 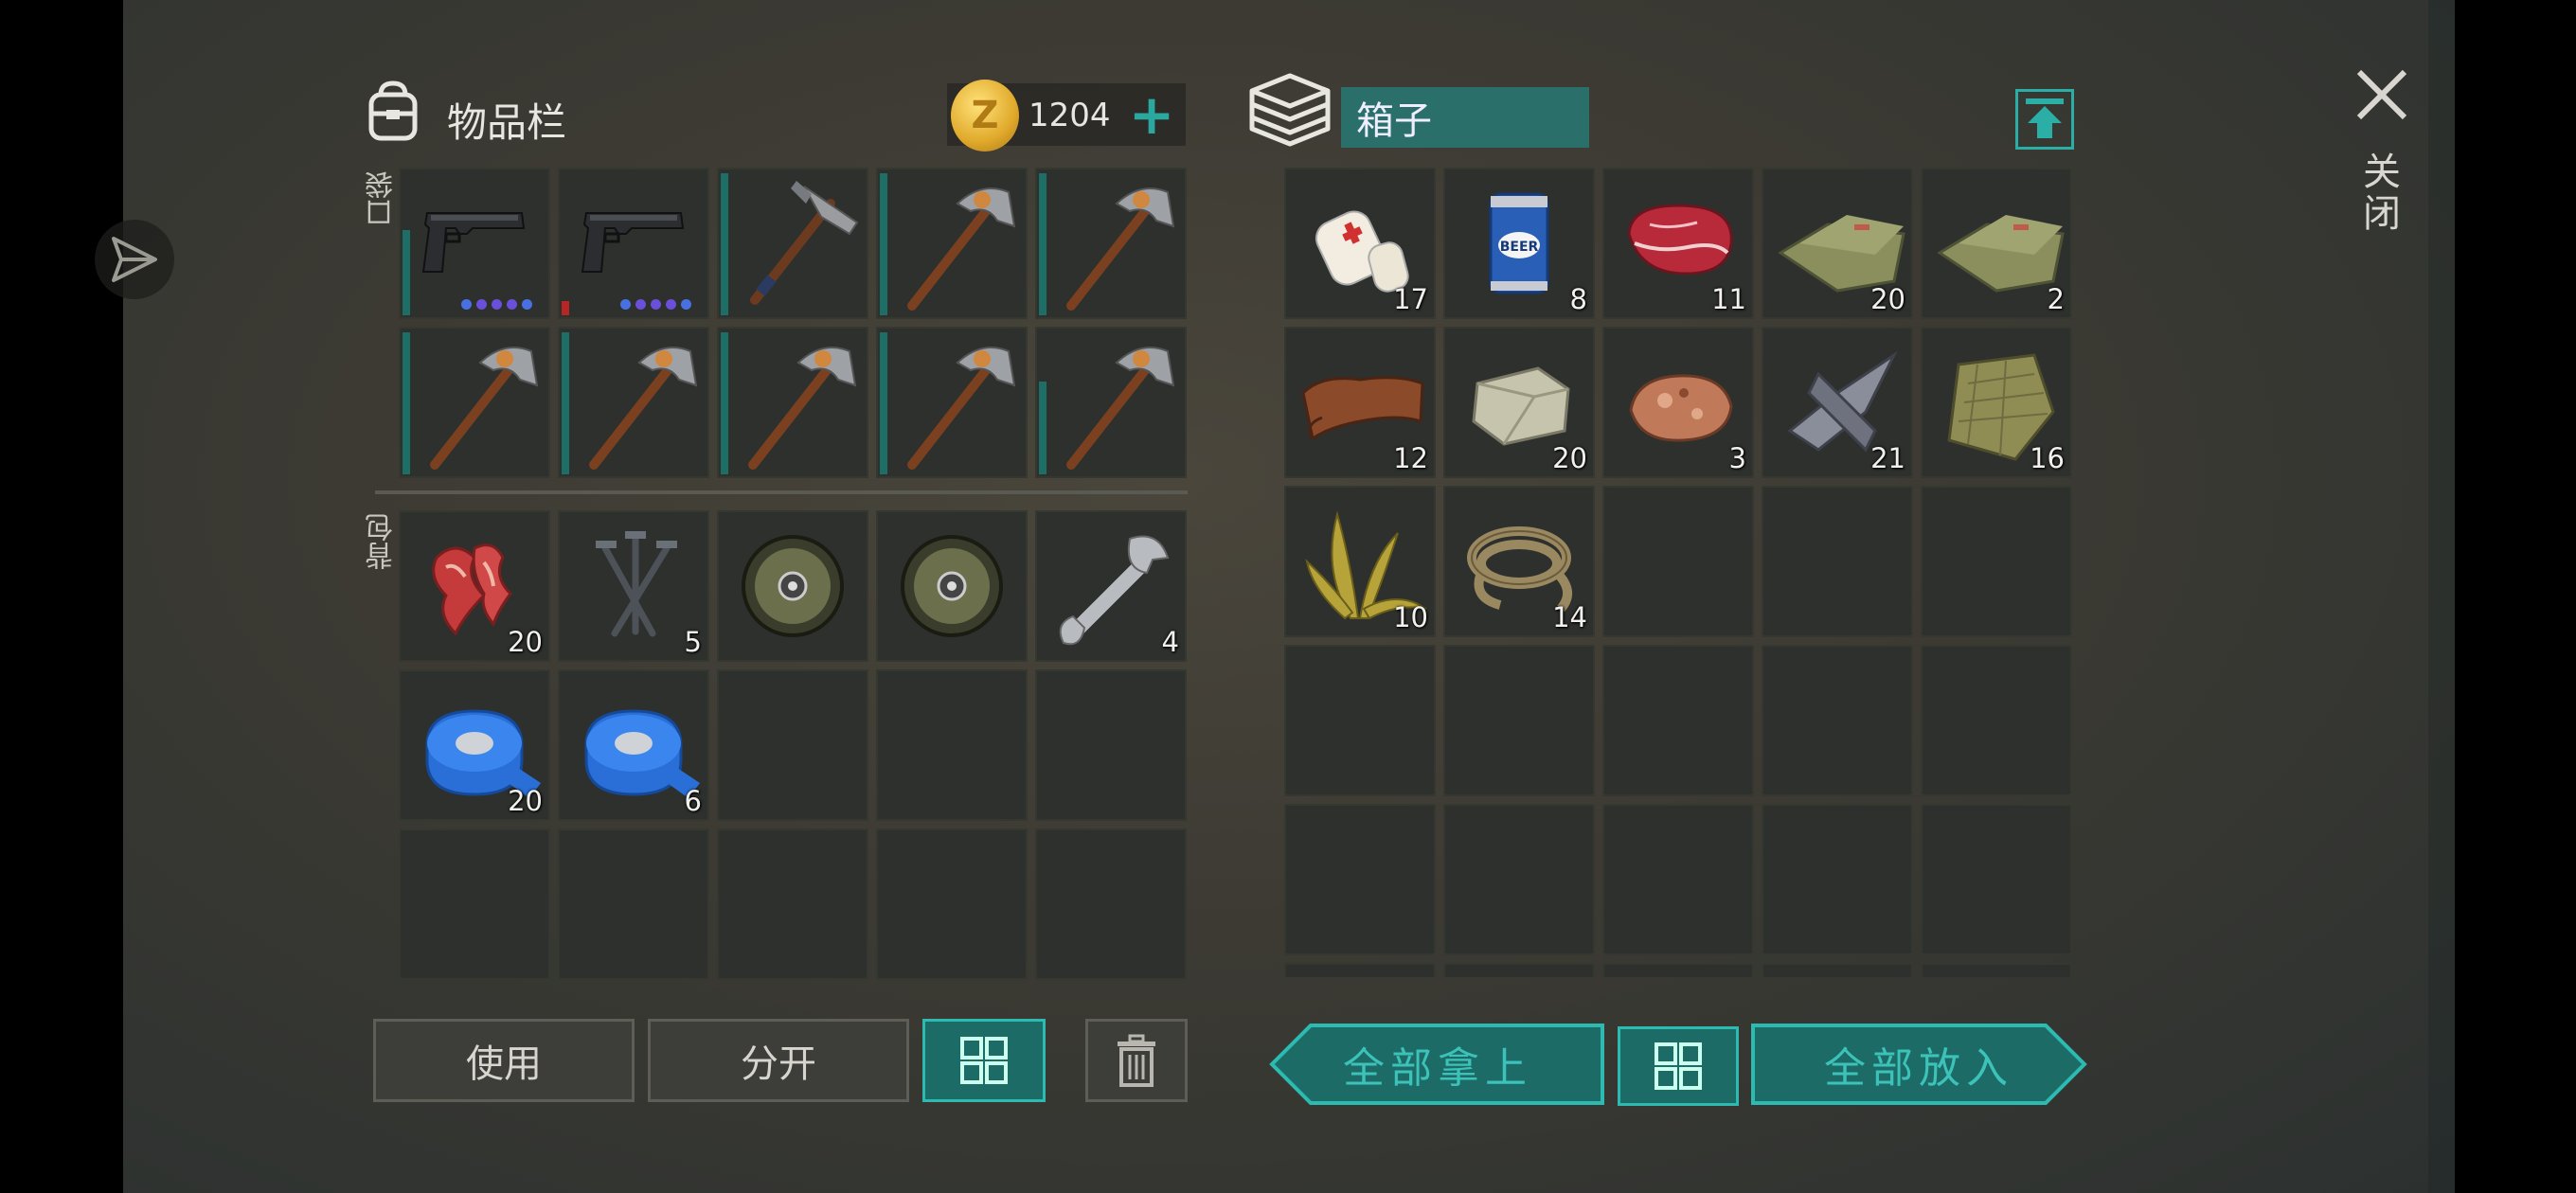 I want to click on item-count: 8, so click(x=1578, y=299).